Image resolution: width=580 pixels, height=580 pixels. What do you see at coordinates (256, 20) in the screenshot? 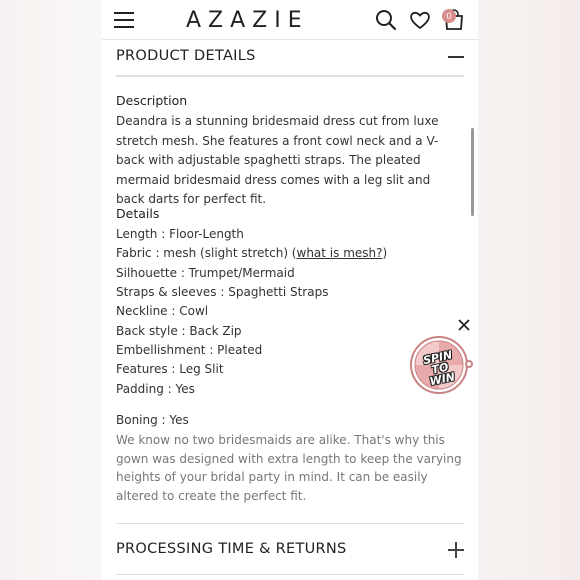
I see `brand-logo: AZAZIE` at bounding box center [256, 20].